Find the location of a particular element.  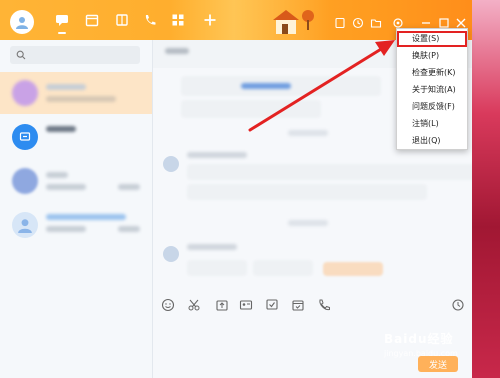

board-icon is located at coordinates (25, 136).